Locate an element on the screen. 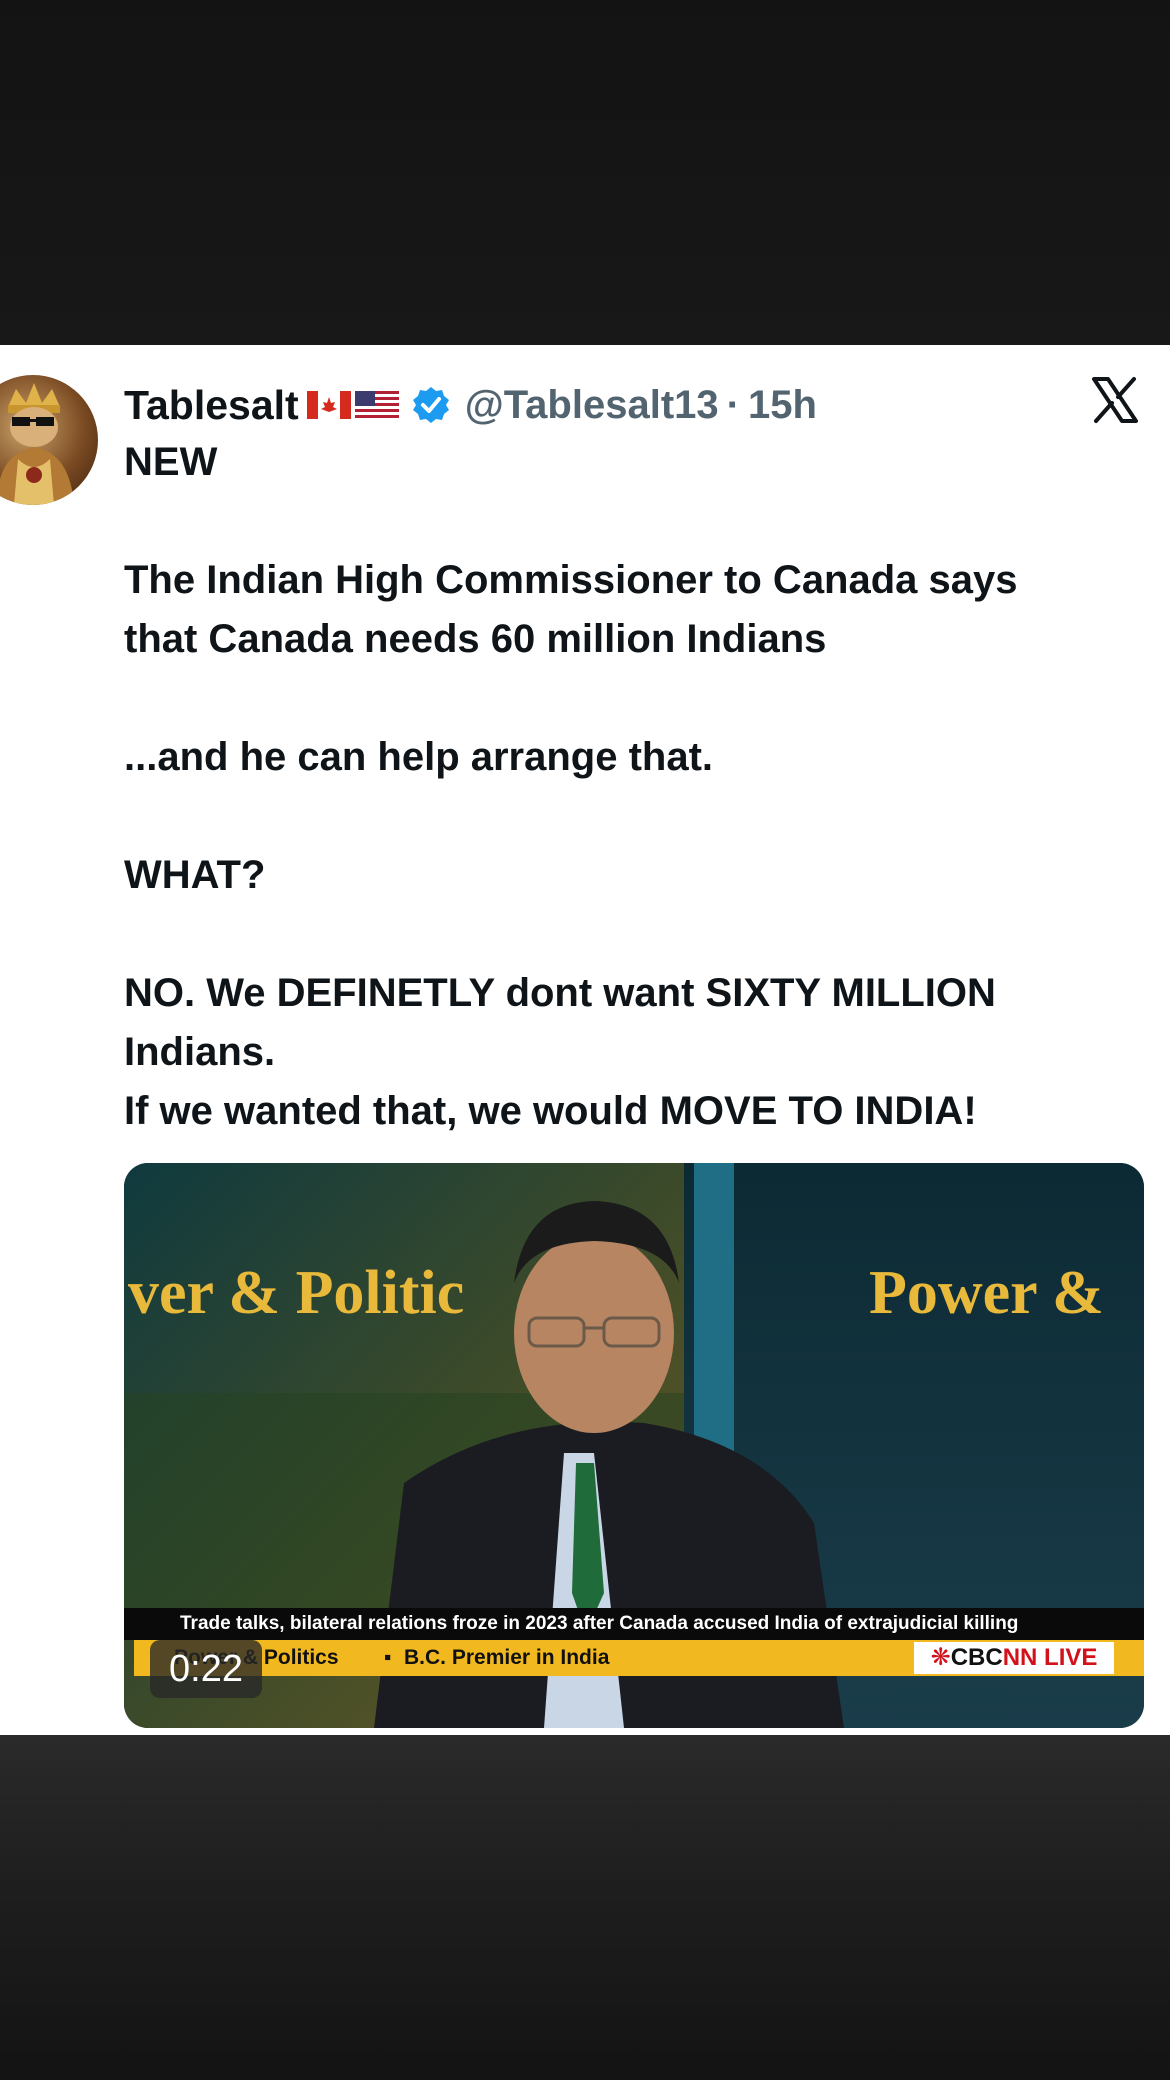 The height and width of the screenshot is (2080, 1170). user-handle: @Tablesalt13 is located at coordinates (592, 405).